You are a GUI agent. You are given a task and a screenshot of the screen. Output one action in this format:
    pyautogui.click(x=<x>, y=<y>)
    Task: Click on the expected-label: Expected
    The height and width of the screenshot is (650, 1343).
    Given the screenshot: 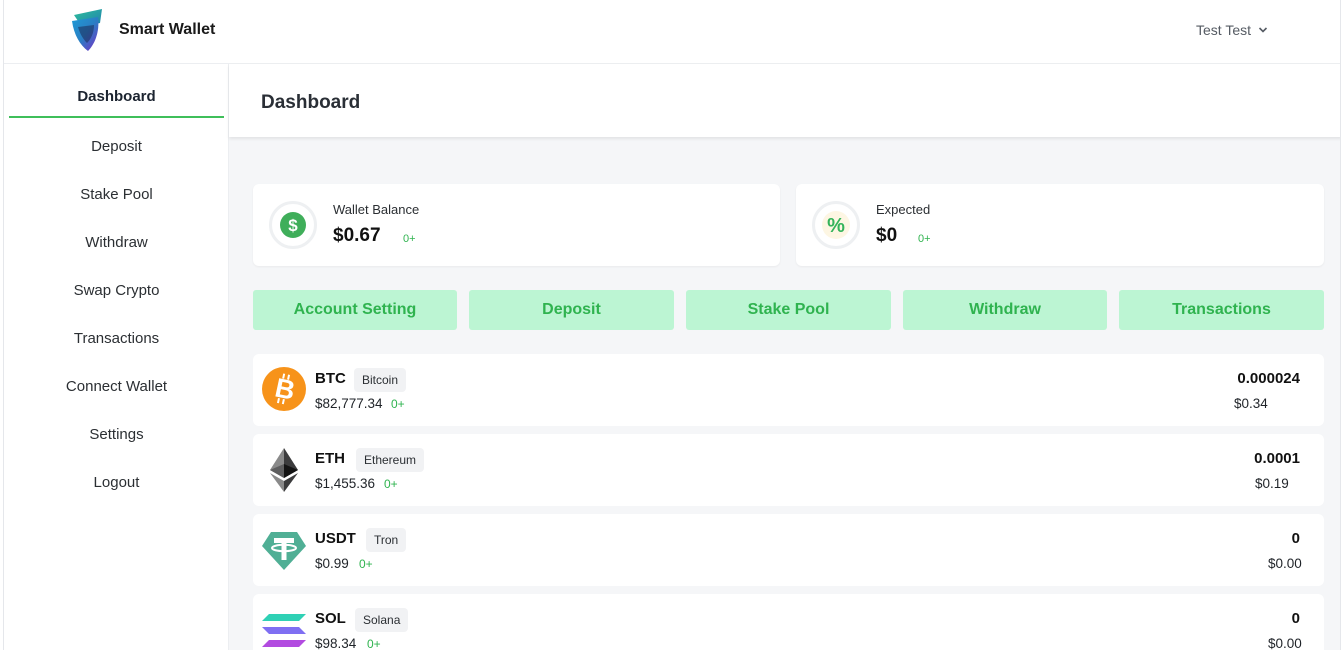 What is the action you would take?
    pyautogui.click(x=903, y=209)
    